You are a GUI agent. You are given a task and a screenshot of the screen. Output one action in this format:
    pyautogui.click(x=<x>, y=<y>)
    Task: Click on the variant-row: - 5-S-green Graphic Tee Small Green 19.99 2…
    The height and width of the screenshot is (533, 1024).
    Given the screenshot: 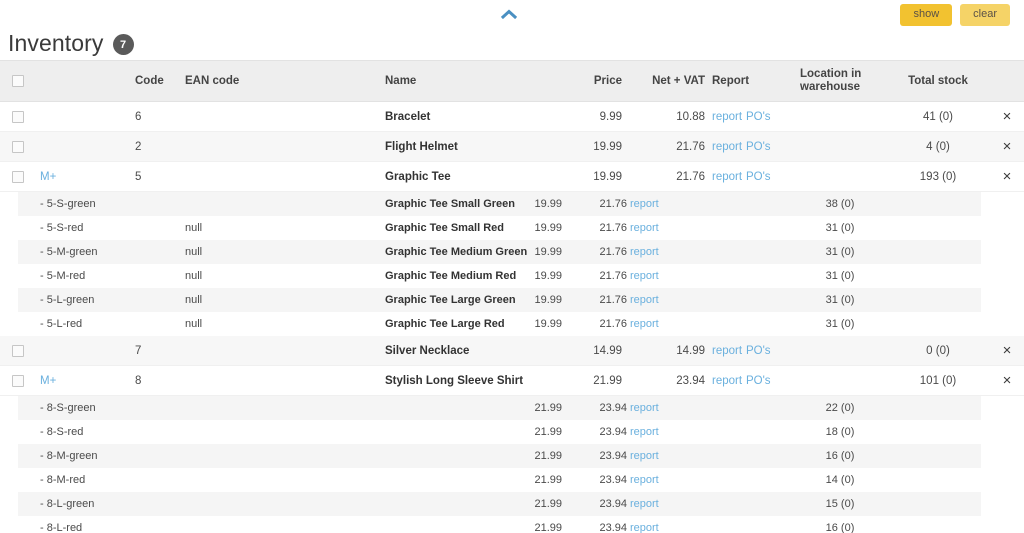 What is the action you would take?
    pyautogui.click(x=512, y=204)
    